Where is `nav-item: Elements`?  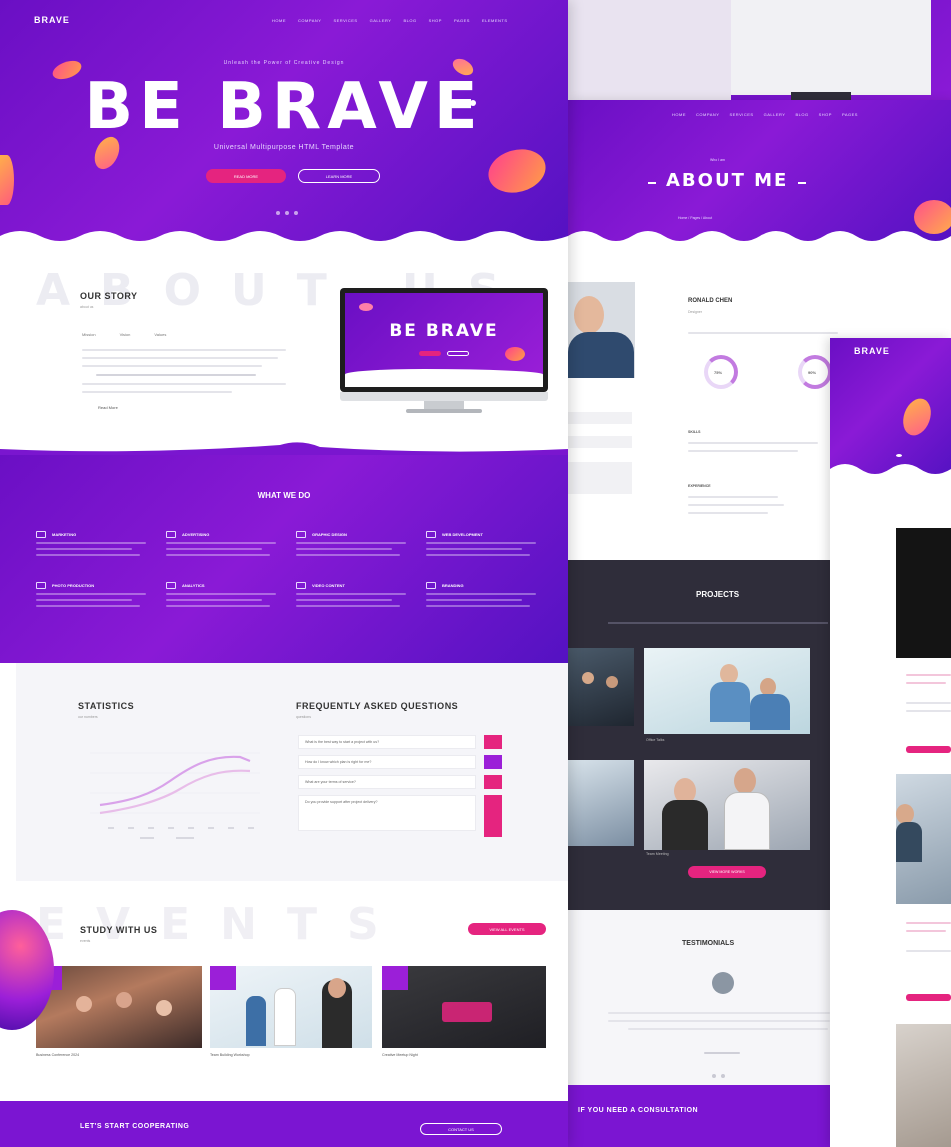
nav-item: Elements is located at coordinates (495, 20).